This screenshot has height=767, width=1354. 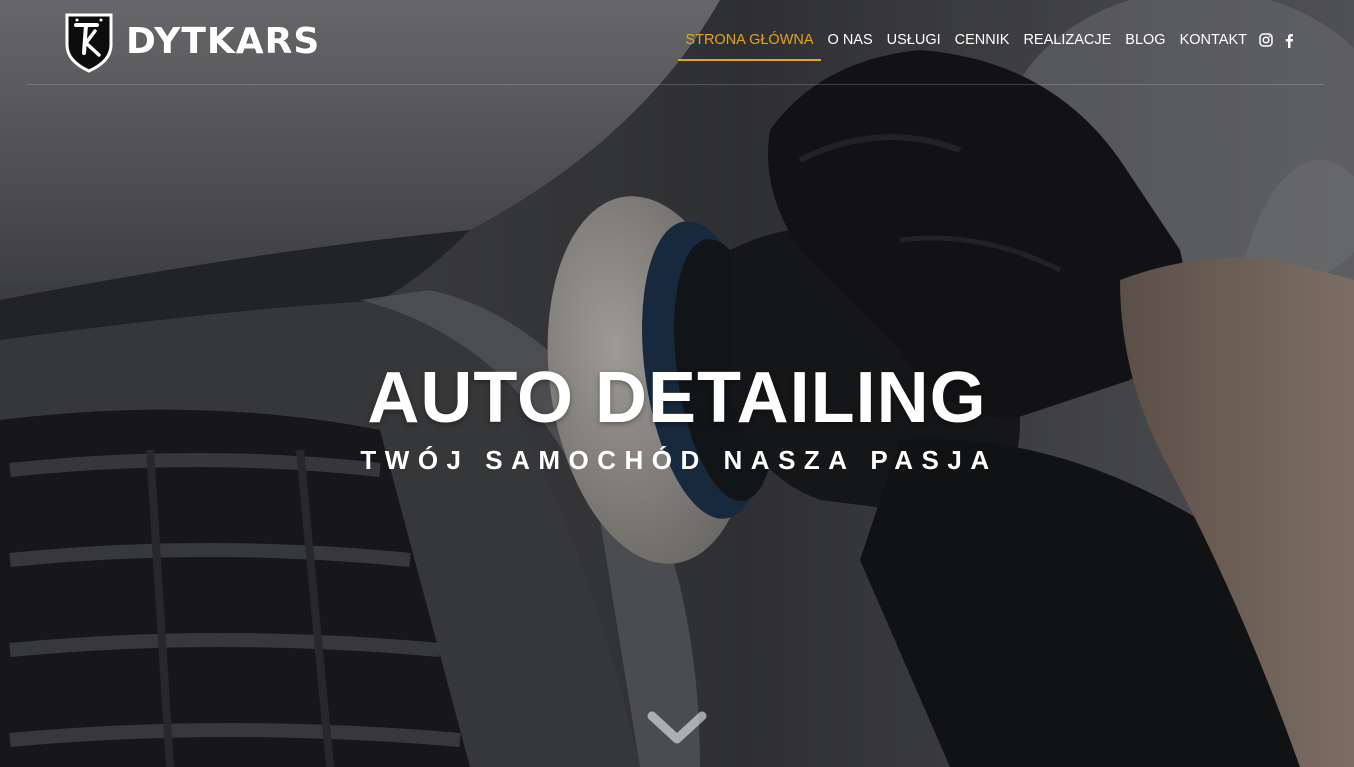 What do you see at coordinates (1265, 40) in the screenshot?
I see `instagram-icon` at bounding box center [1265, 40].